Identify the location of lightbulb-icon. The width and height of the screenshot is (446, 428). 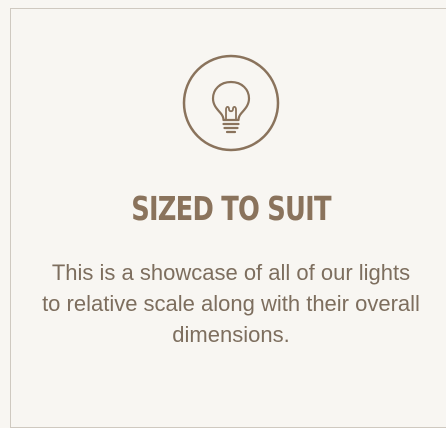
(231, 103).